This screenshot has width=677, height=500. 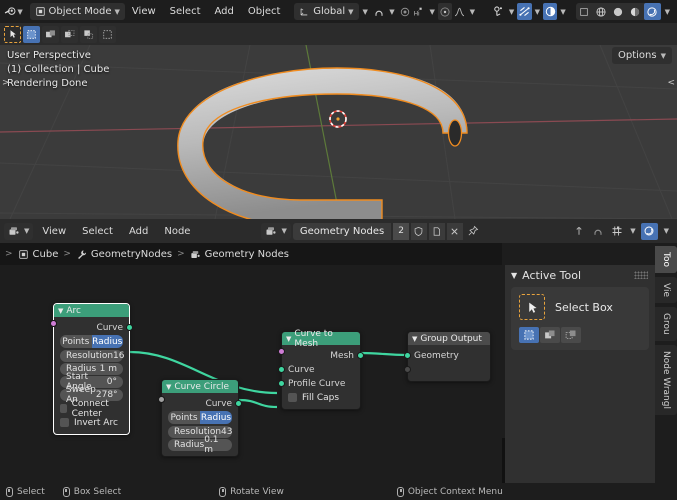 What do you see at coordinates (107, 34) in the screenshot?
I see `select-mode-invert-icon` at bounding box center [107, 34].